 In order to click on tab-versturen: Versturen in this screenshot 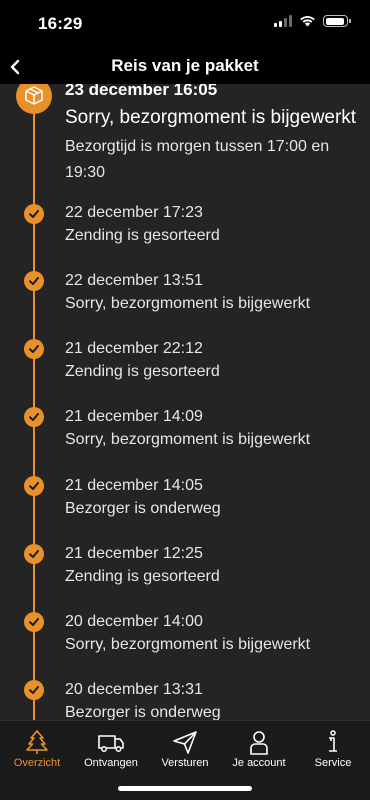, I will do `click(185, 751)`.